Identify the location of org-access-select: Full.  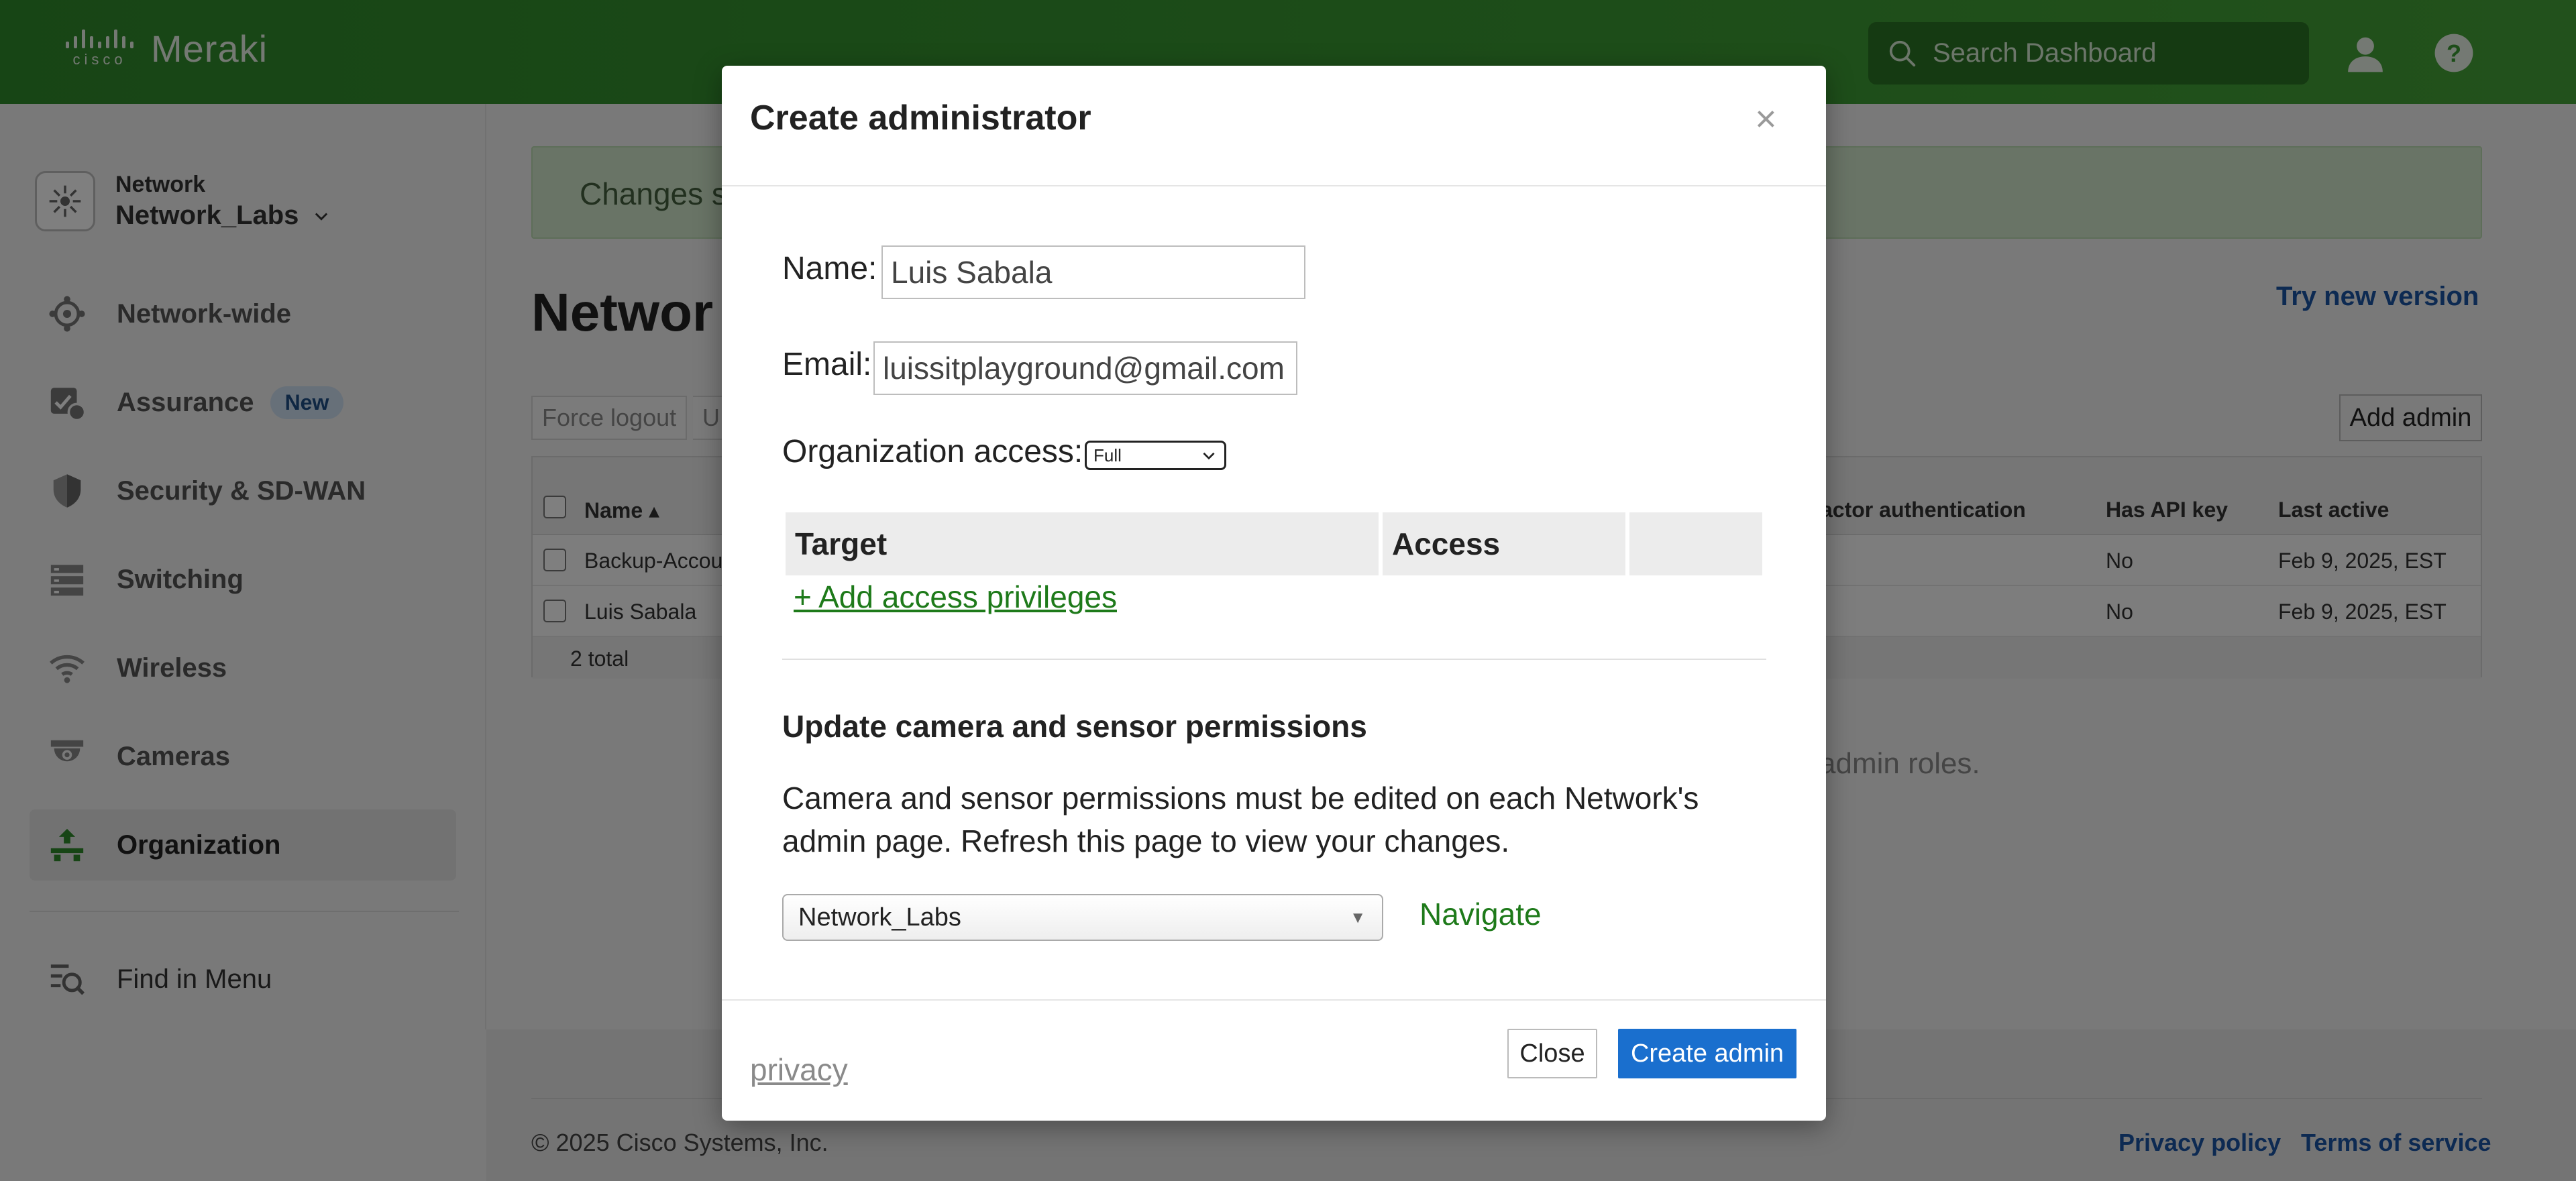
(1155, 455).